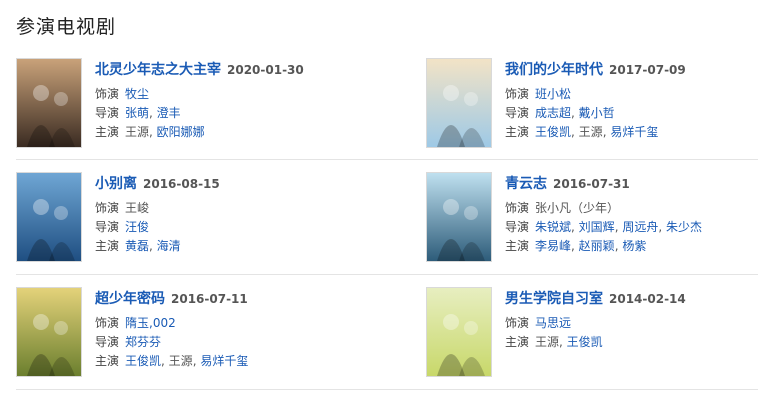  What do you see at coordinates (597, 246) in the screenshot?
I see `person-link: 赵丽颖` at bounding box center [597, 246].